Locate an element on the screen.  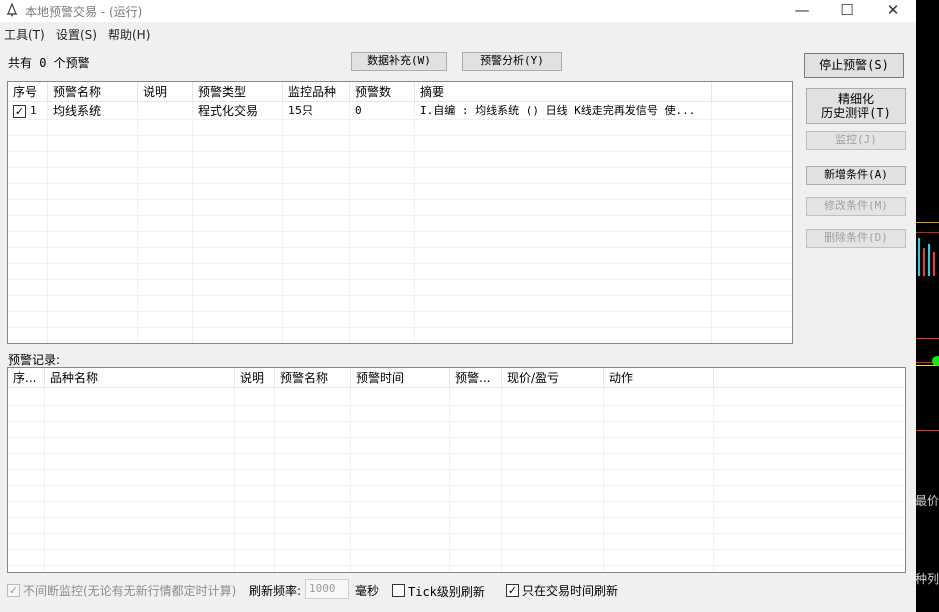
records-label: 预警记录: is located at coordinates (34, 360).